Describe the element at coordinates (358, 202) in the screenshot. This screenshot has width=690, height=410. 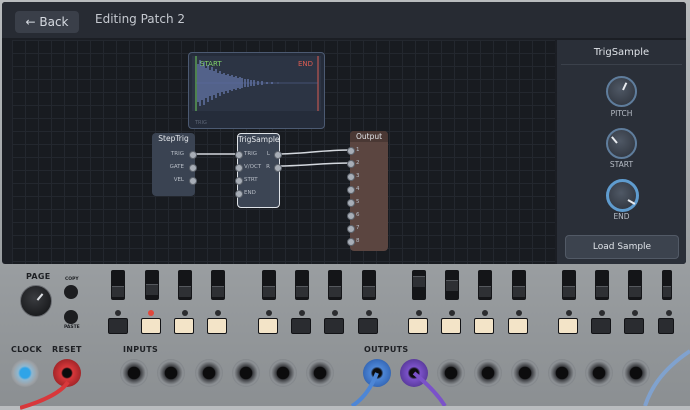
I see `port-label: 5` at that location.